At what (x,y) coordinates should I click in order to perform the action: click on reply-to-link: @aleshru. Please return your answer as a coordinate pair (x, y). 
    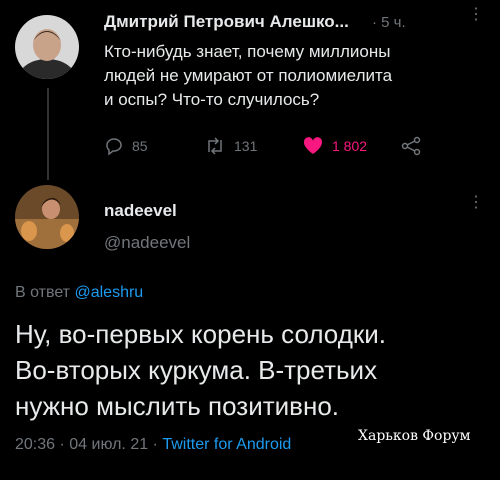
    Looking at the image, I should click on (108, 292).